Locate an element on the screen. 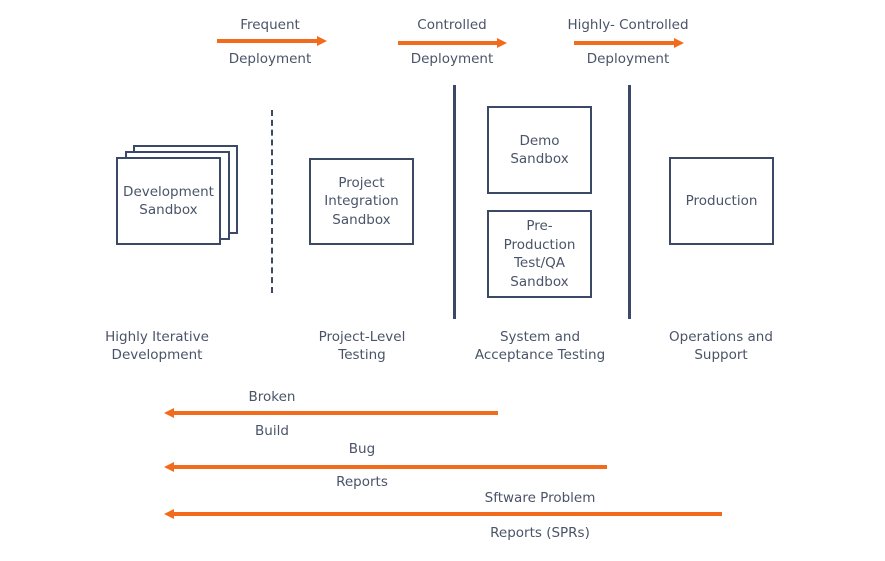  development-sandbox-box: Development Sandbox is located at coordinates (168, 201).